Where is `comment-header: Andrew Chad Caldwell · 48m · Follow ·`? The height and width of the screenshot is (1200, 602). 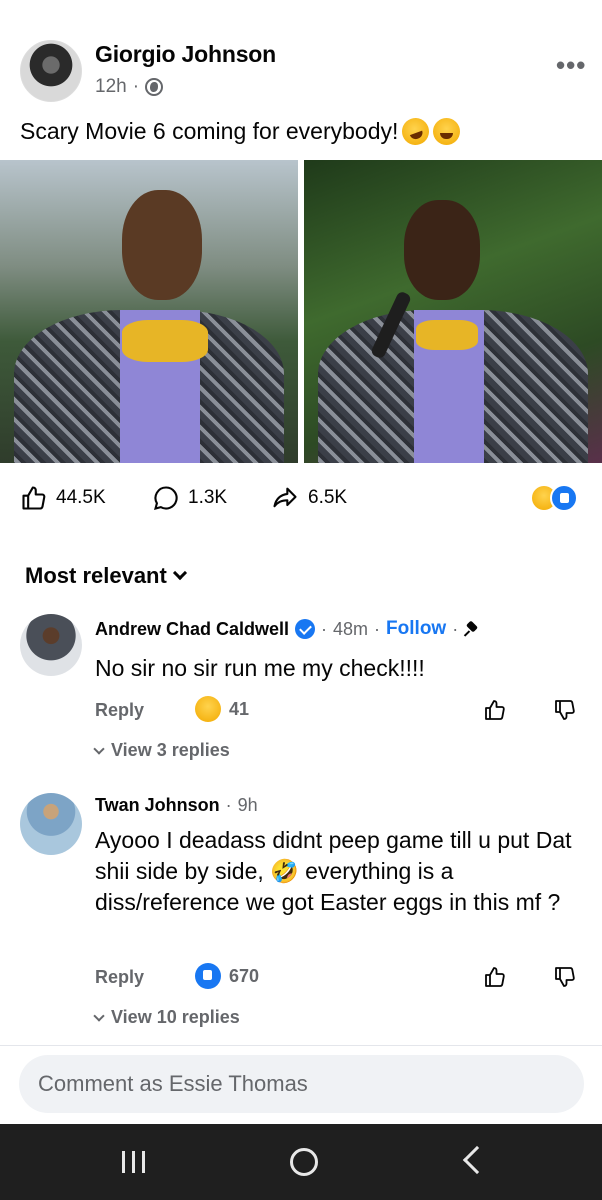 comment-header: Andrew Chad Caldwell · 48m · Follow · is located at coordinates (287, 629).